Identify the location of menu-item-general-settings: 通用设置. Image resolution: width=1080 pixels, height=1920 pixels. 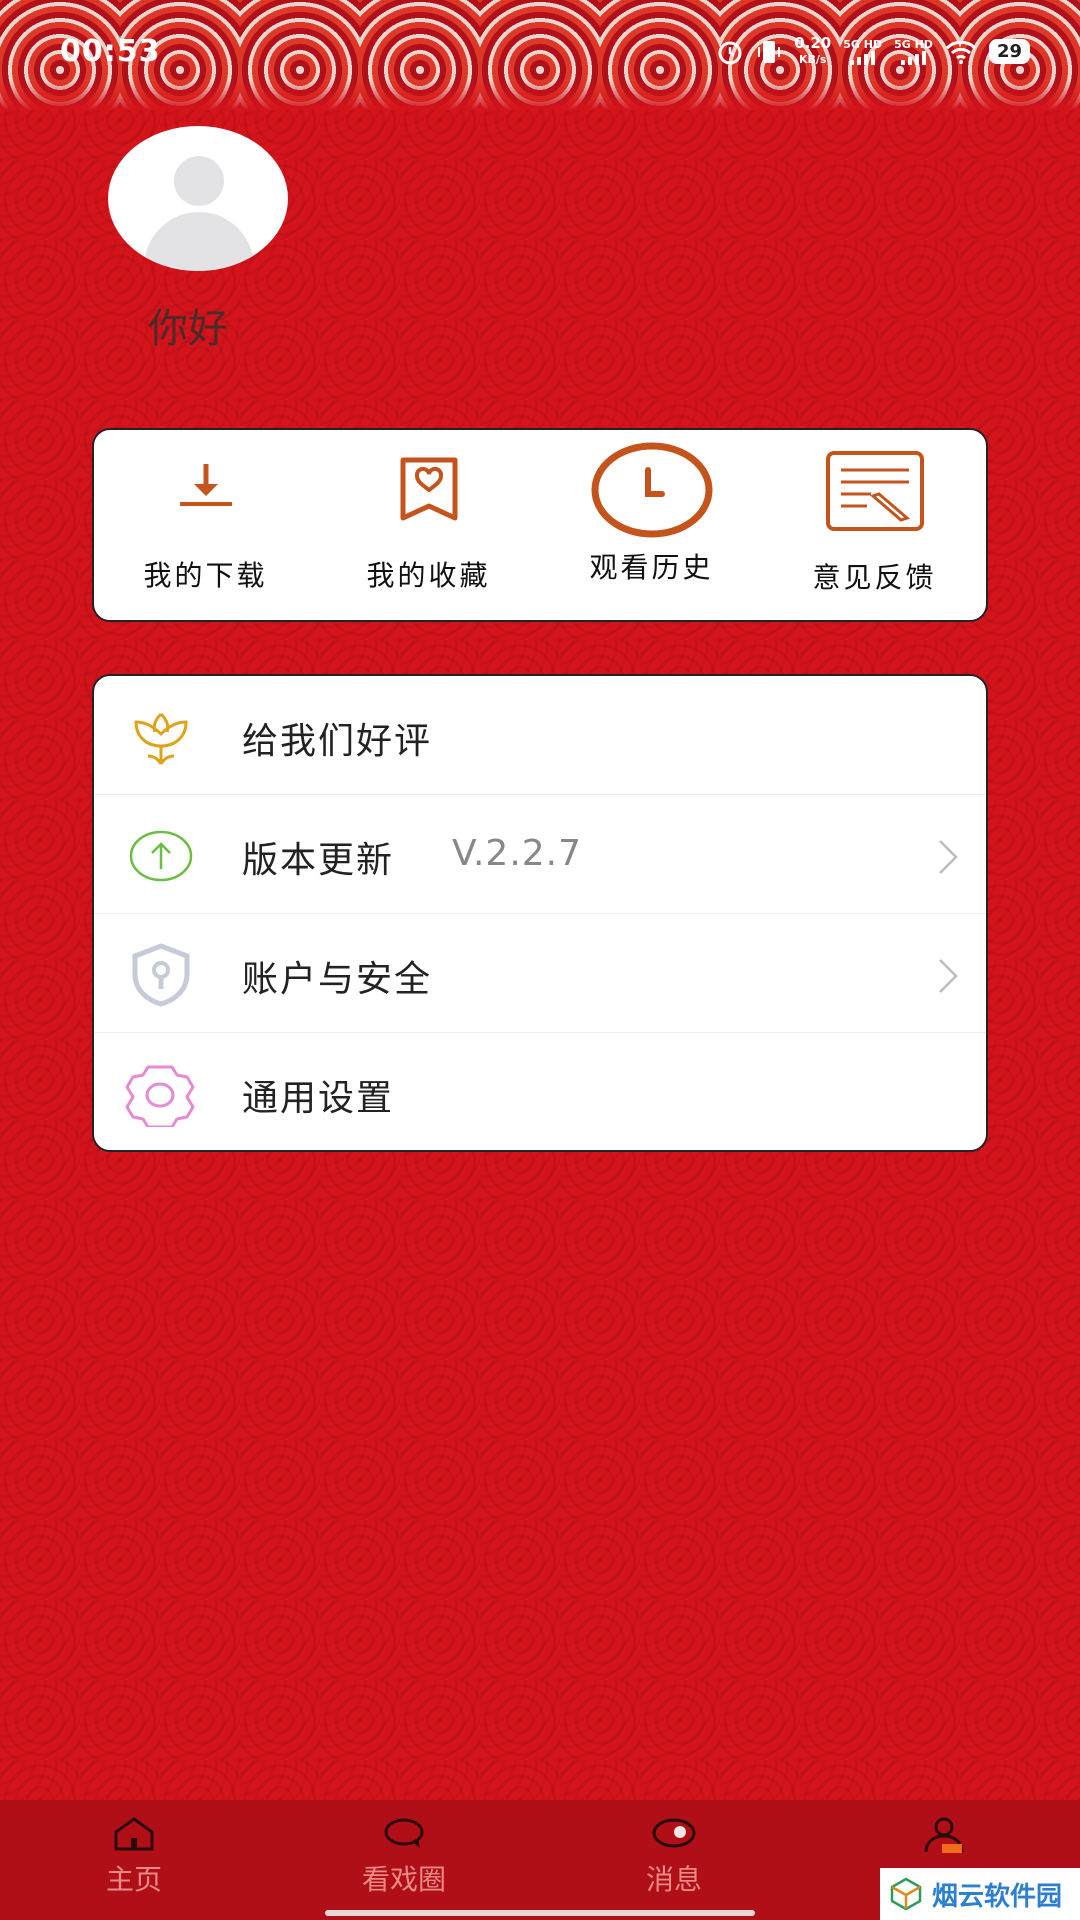
(540, 1091).